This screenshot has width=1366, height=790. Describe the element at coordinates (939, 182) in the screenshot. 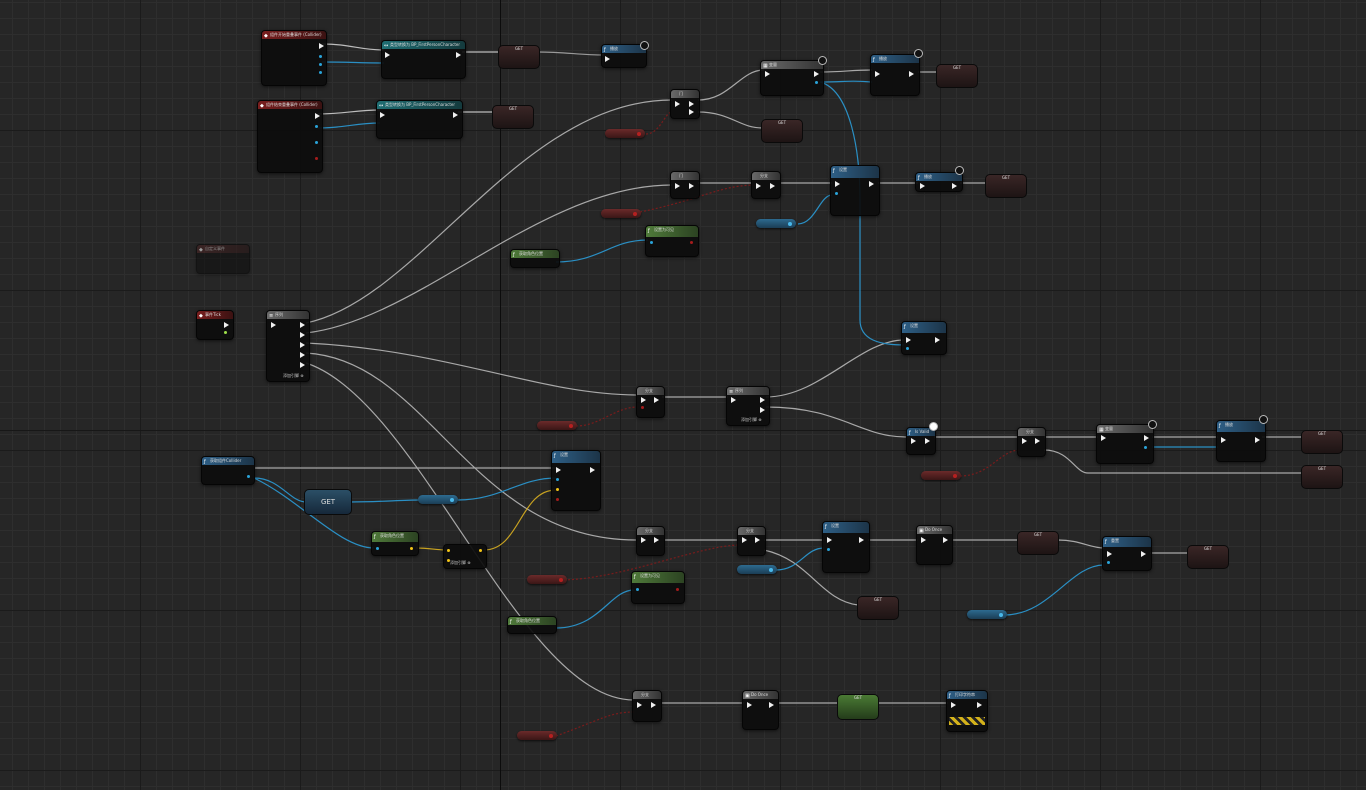

I see `function-node-mid: ƒ 播放` at that location.